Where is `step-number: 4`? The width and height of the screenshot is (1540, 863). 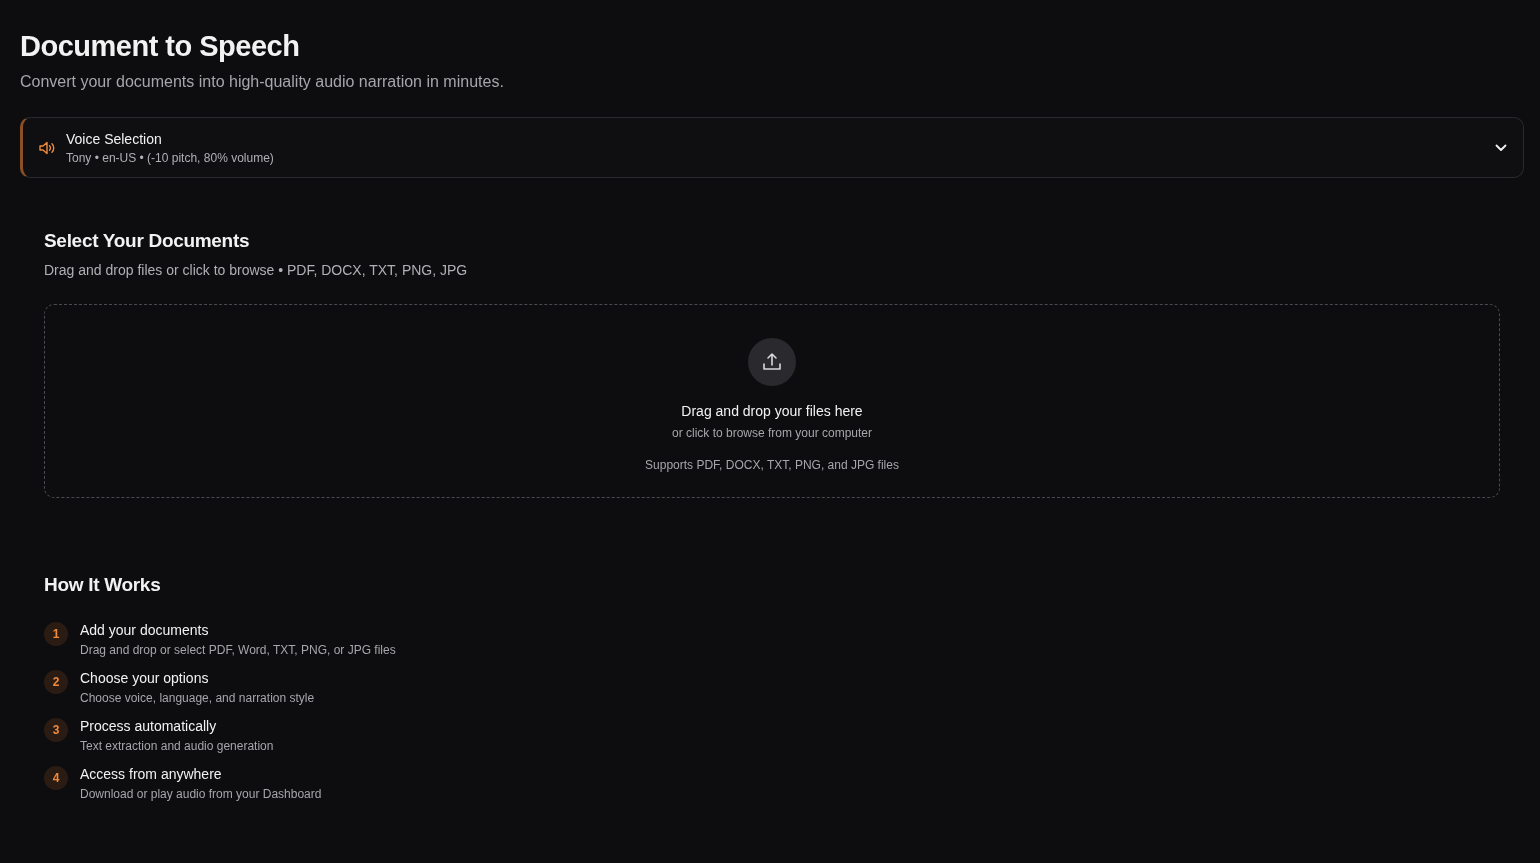
step-number: 4 is located at coordinates (56, 778).